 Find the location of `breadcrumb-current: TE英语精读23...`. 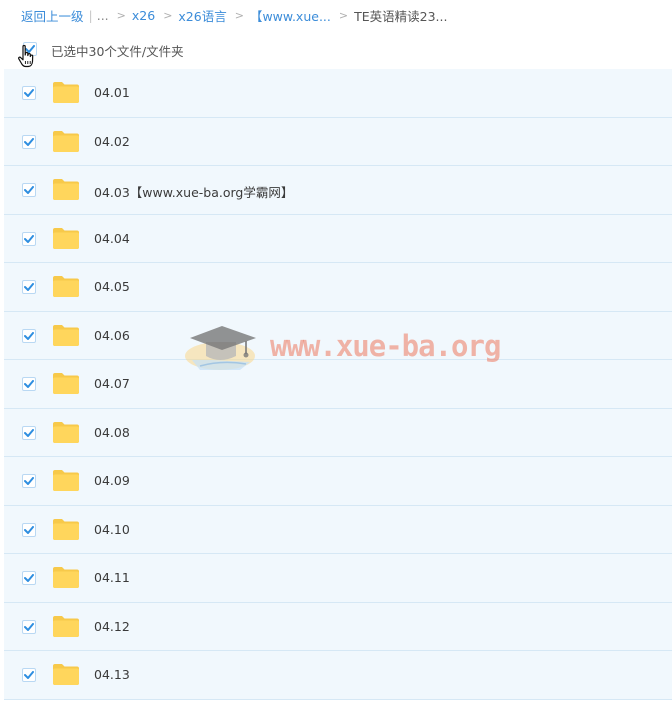

breadcrumb-current: TE英语精读23... is located at coordinates (401, 16).